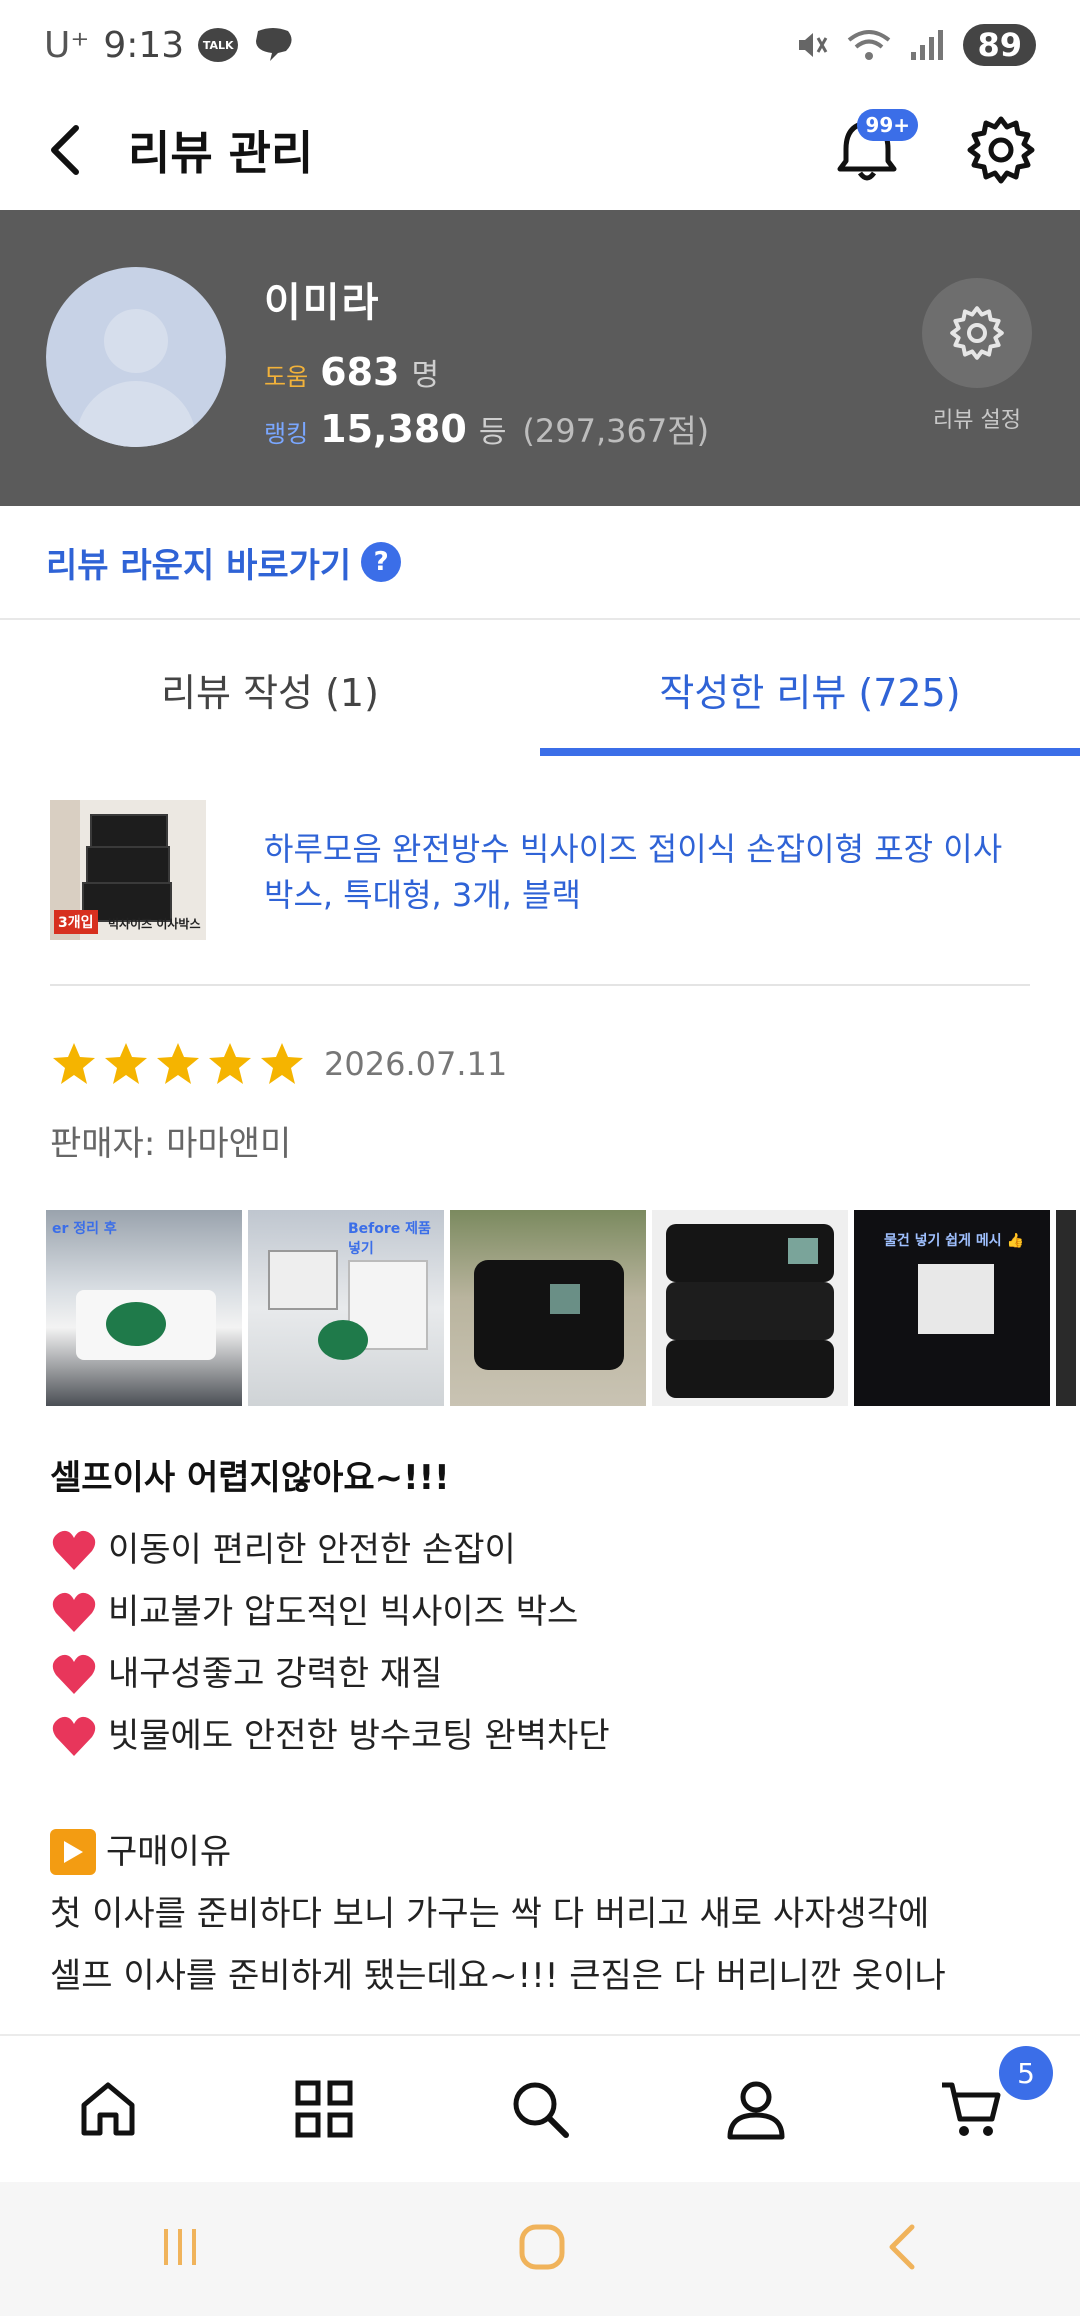 This screenshot has width=1080, height=2316. I want to click on review-paragraph-line: 첫 이사를 준비하다 보니 가구는 싹 다 버리고 새로 사자생각에, so click(490, 1914).